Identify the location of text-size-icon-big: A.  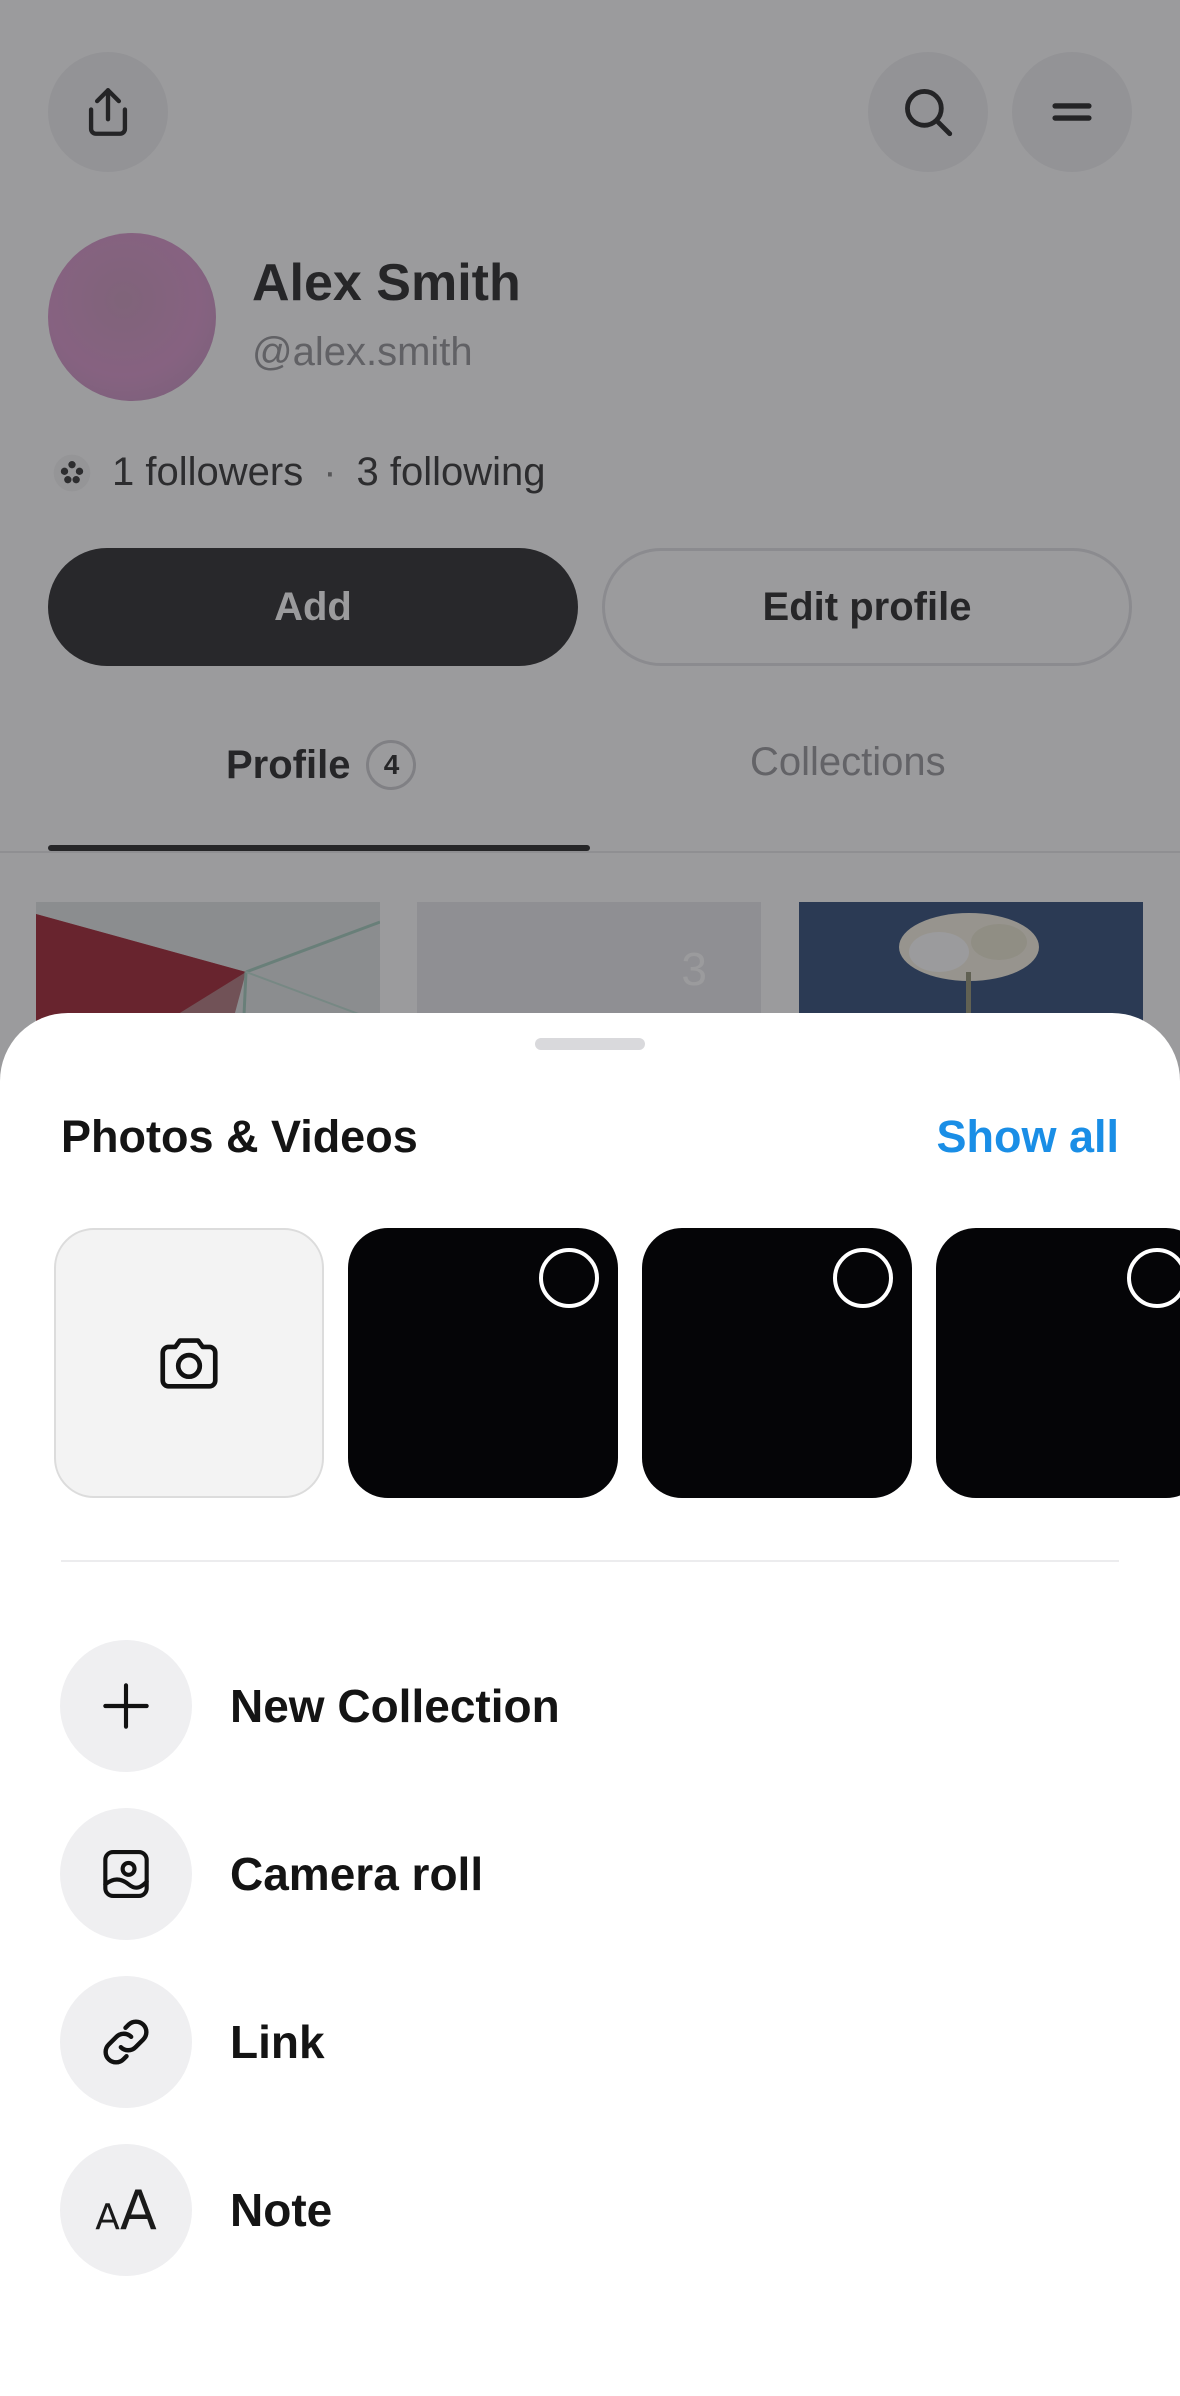
(138, 2210).